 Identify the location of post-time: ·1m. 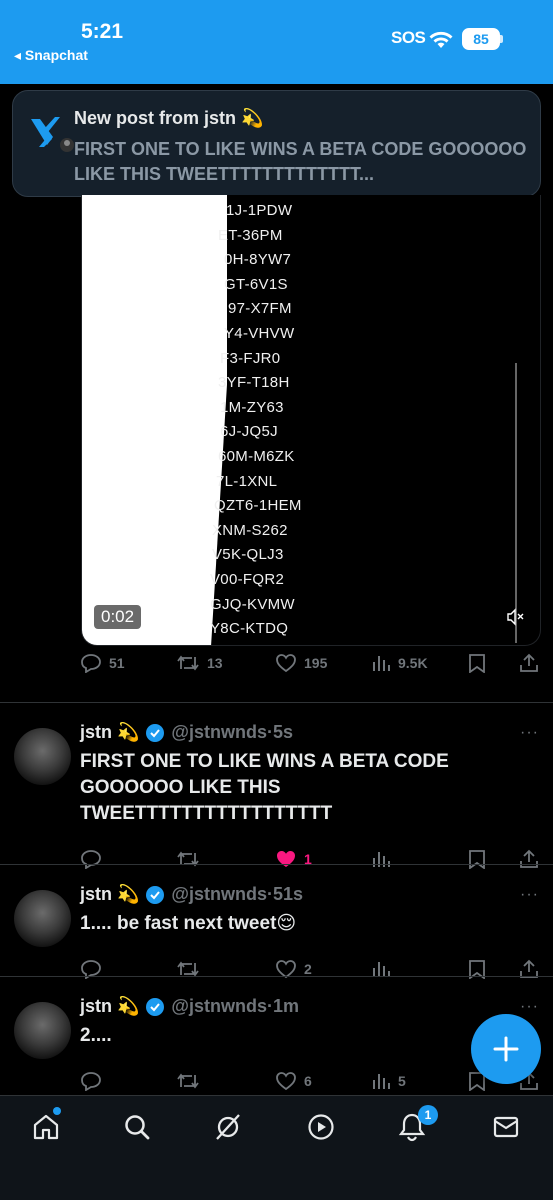
(282, 1006).